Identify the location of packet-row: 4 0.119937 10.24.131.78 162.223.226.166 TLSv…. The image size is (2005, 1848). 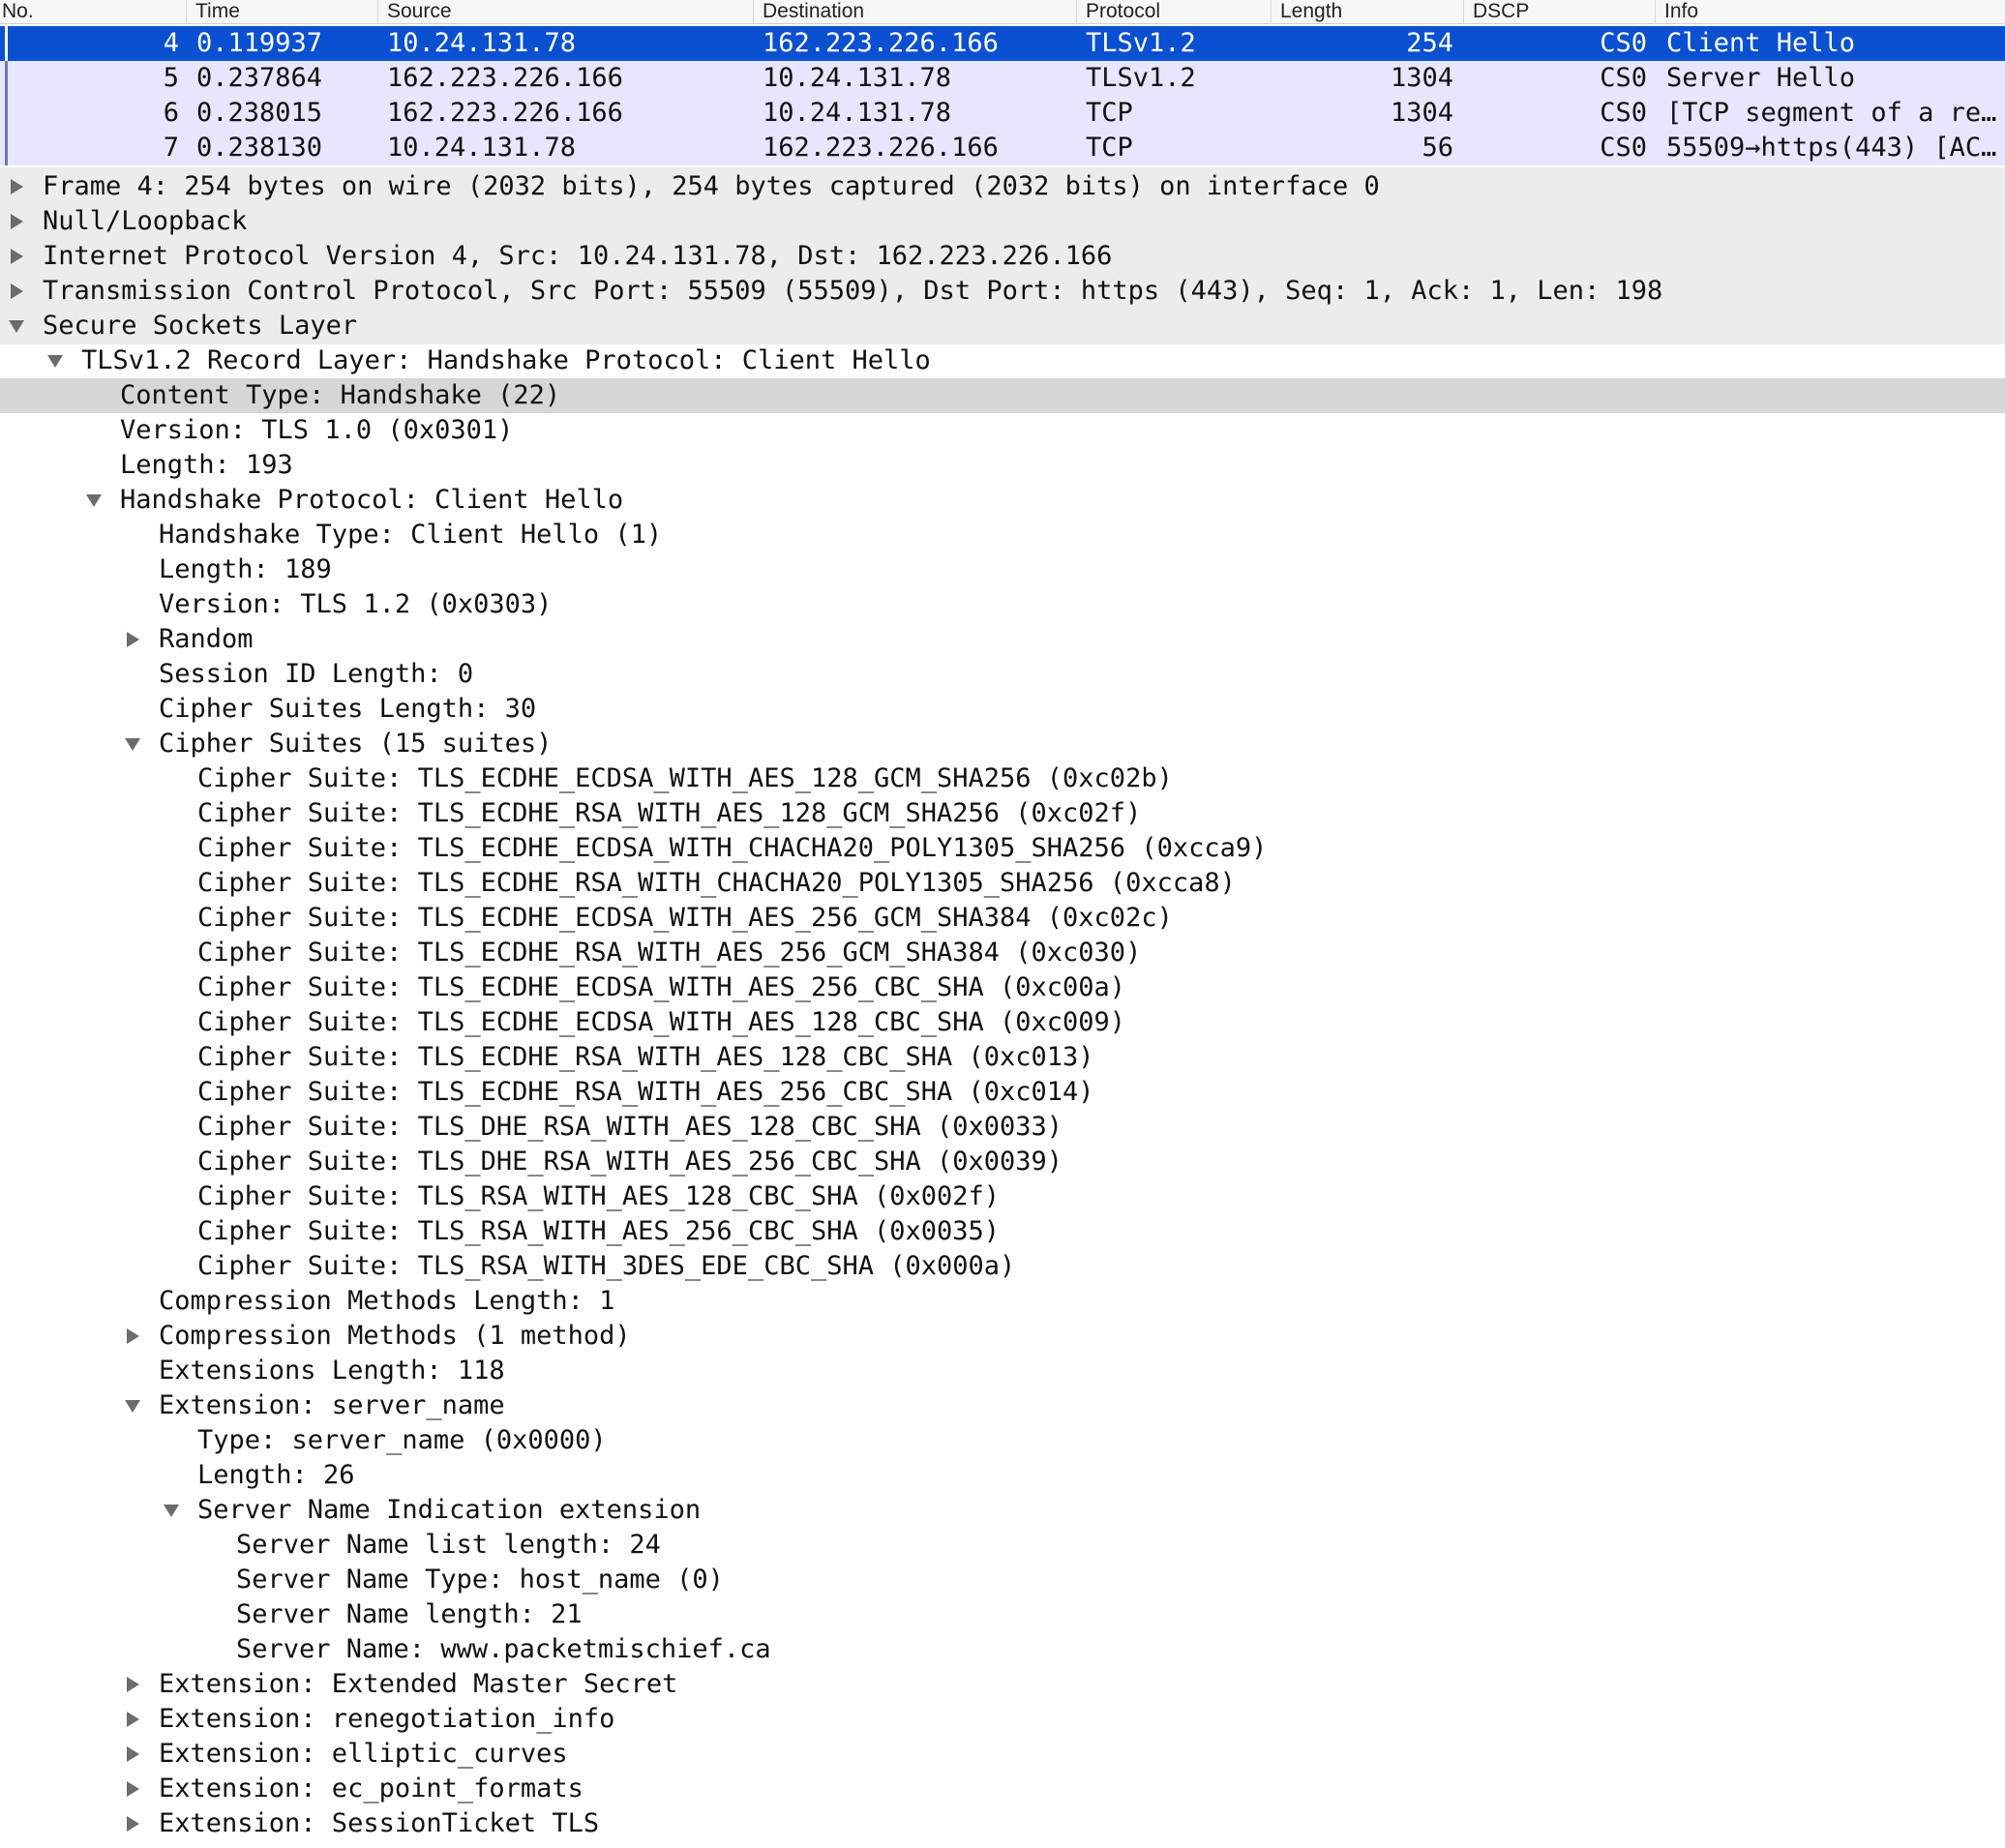
(1002, 43).